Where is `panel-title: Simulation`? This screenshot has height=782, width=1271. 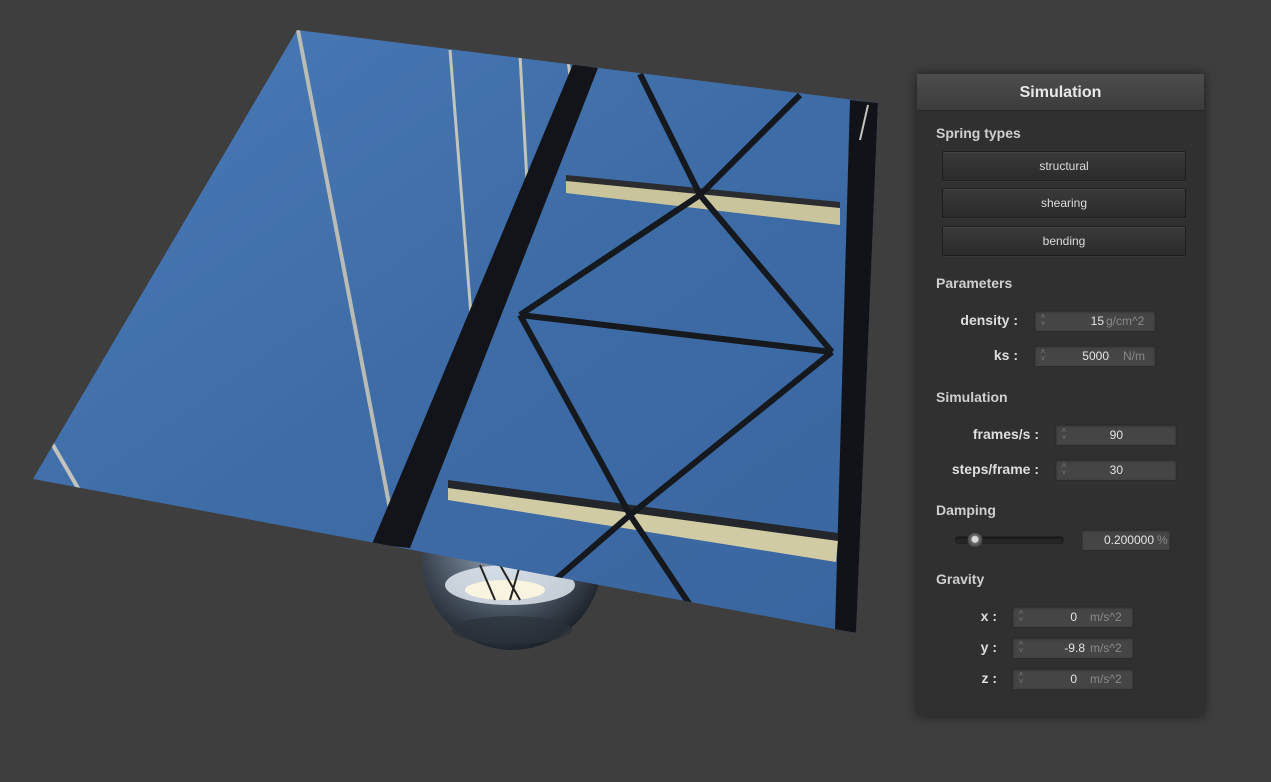
panel-title: Simulation is located at coordinates (1060, 92).